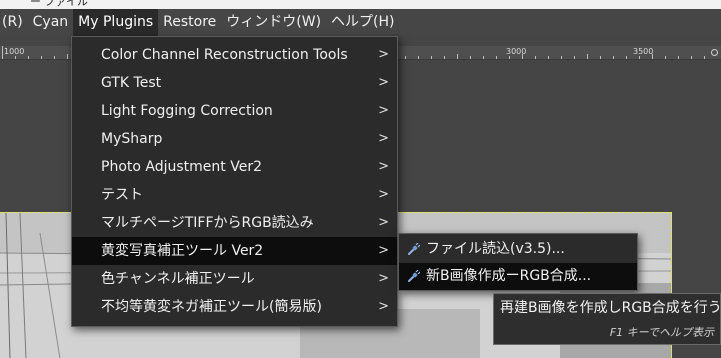 The width and height of the screenshot is (721, 358). What do you see at coordinates (182, 251) in the screenshot?
I see `menu-item-label: 黄変写真補正ツール Ver2` at bounding box center [182, 251].